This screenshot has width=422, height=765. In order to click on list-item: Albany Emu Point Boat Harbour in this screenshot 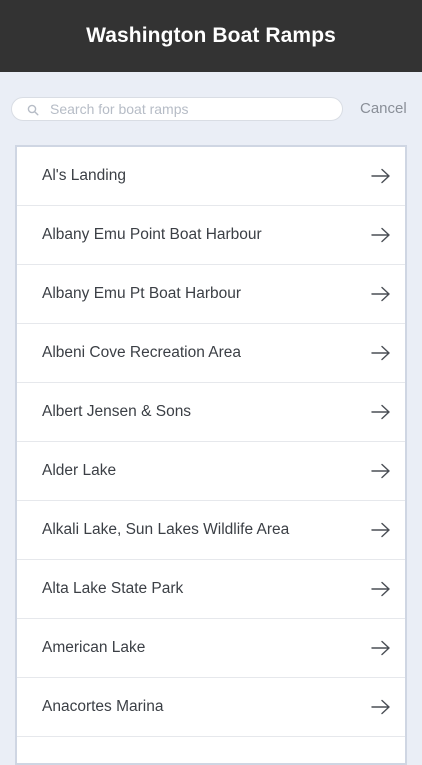, I will do `click(211, 235)`.